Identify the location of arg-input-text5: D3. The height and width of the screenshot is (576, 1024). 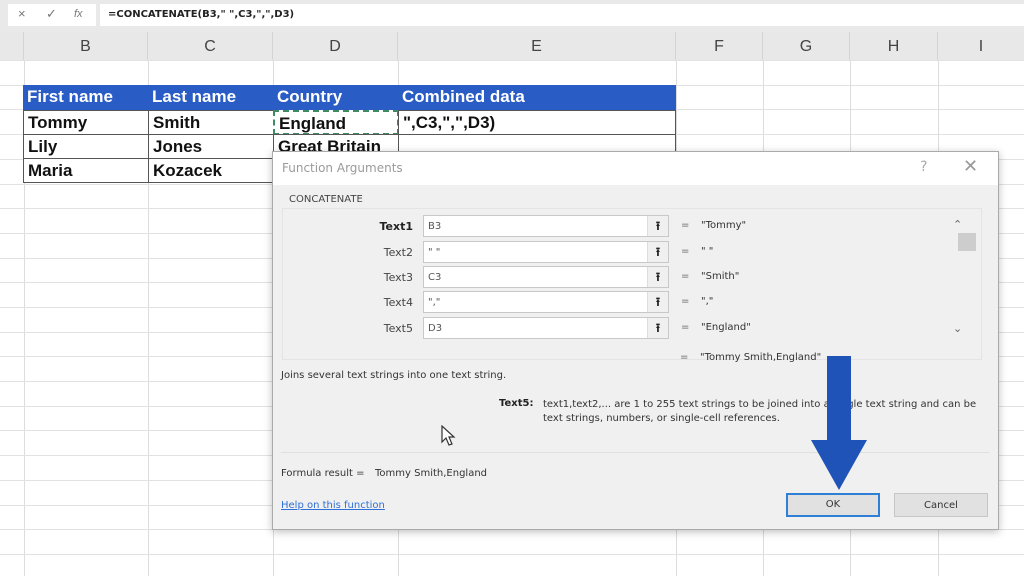
(546, 328).